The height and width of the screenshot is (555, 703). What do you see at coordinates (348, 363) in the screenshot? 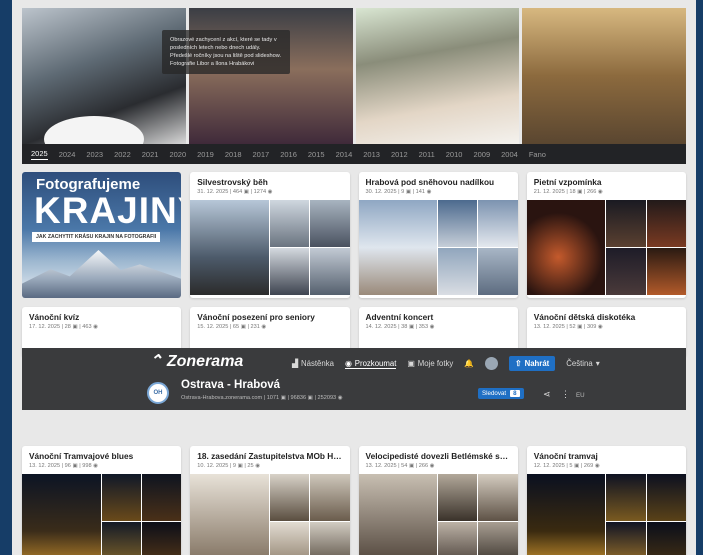
I see `compass-icon: ◉` at bounding box center [348, 363].